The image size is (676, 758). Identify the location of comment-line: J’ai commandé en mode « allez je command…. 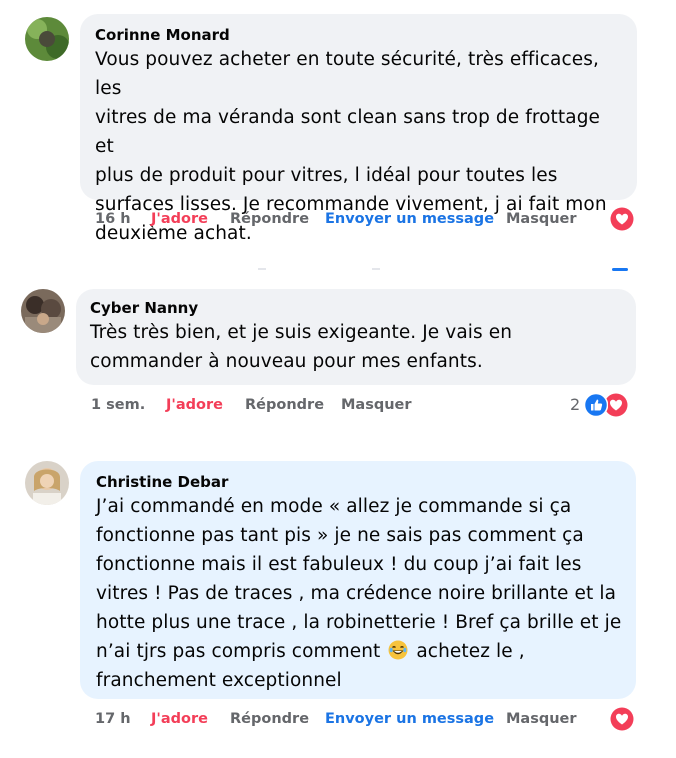
(334, 506).